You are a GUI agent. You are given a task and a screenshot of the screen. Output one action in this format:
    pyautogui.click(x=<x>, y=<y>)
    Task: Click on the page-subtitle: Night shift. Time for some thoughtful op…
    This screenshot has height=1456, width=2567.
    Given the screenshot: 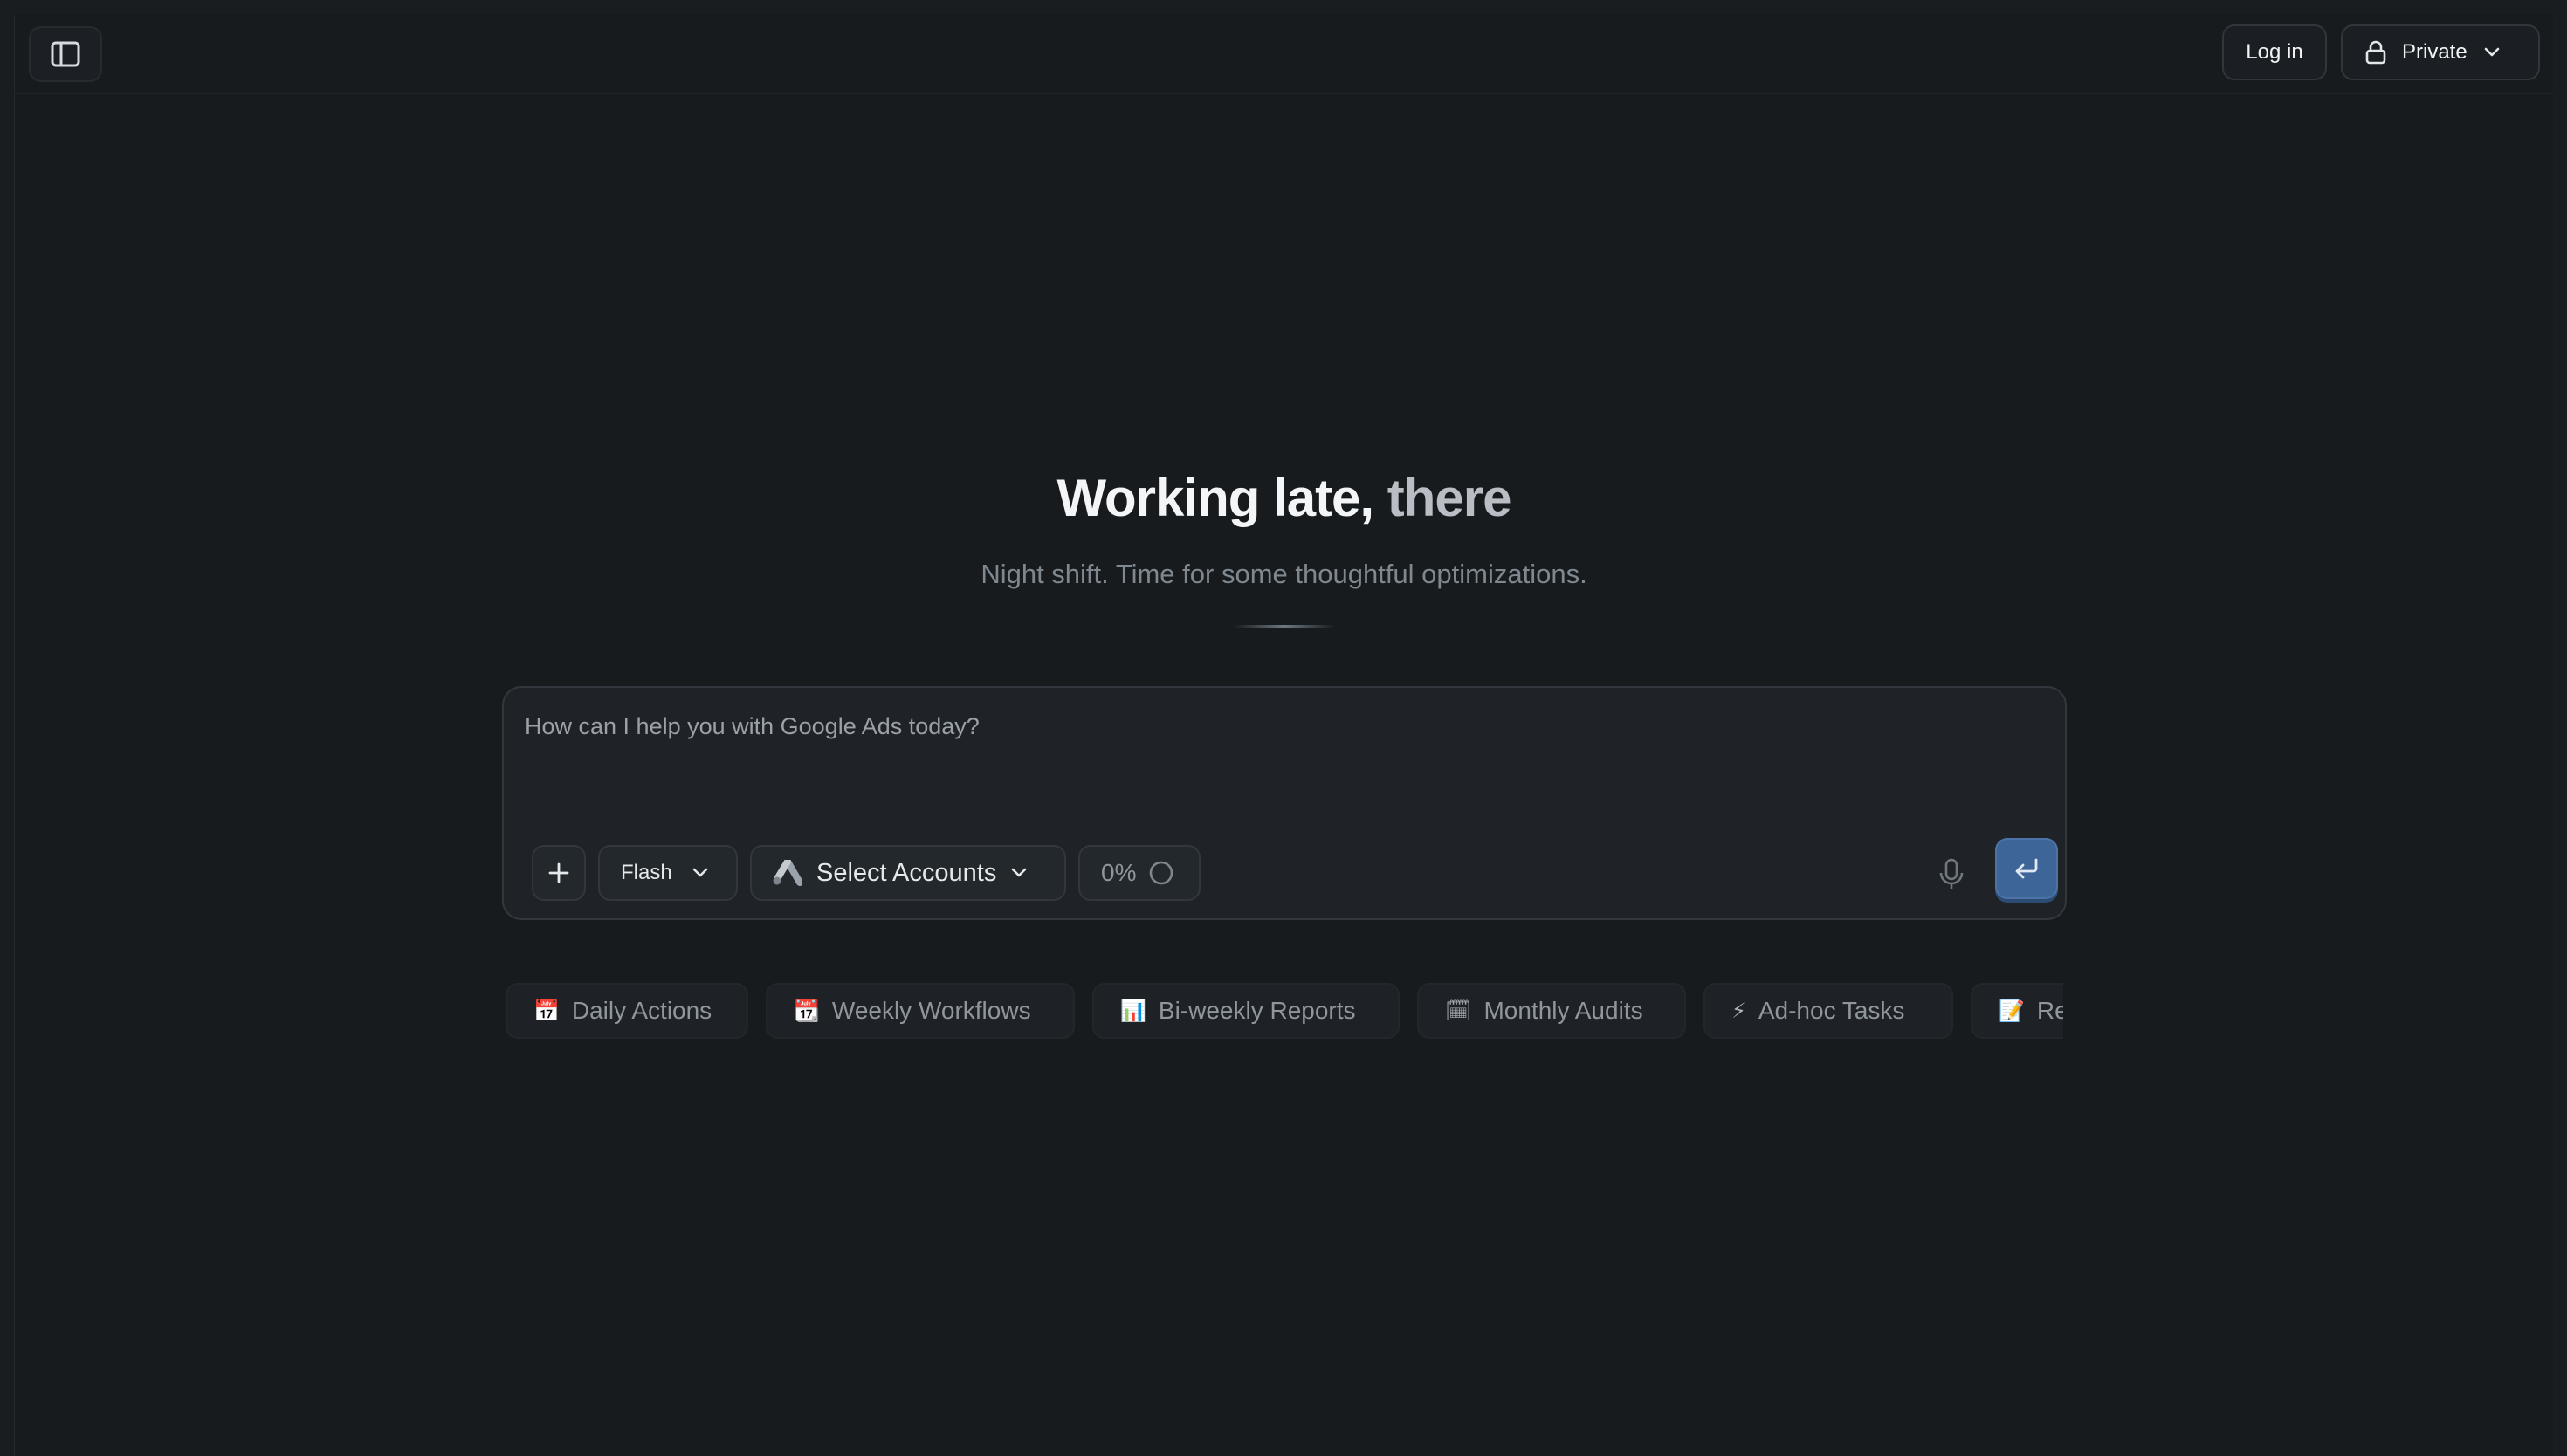 What is the action you would take?
    pyautogui.click(x=1284, y=574)
    